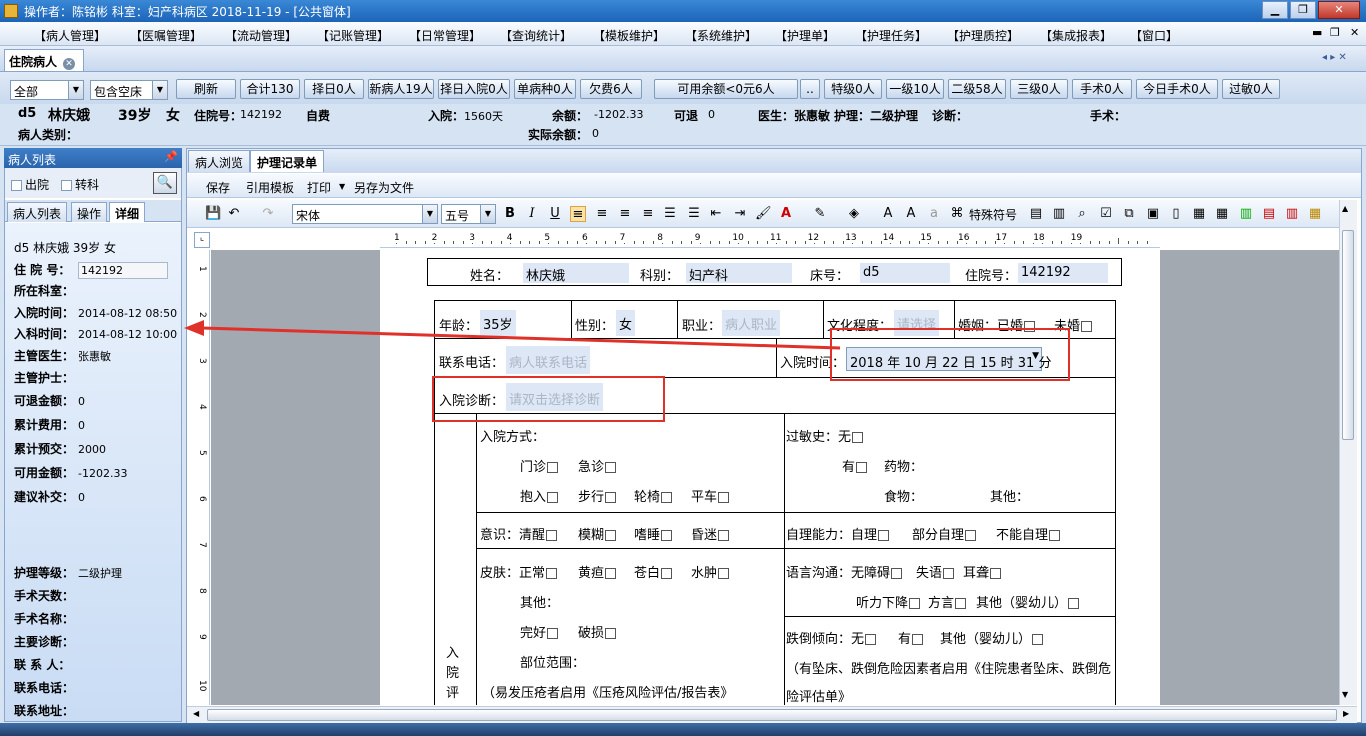 The width and height of the screenshot is (1366, 736). What do you see at coordinates (1269, 214) in the screenshot?
I see `delete-row-icon: ▤` at bounding box center [1269, 214].